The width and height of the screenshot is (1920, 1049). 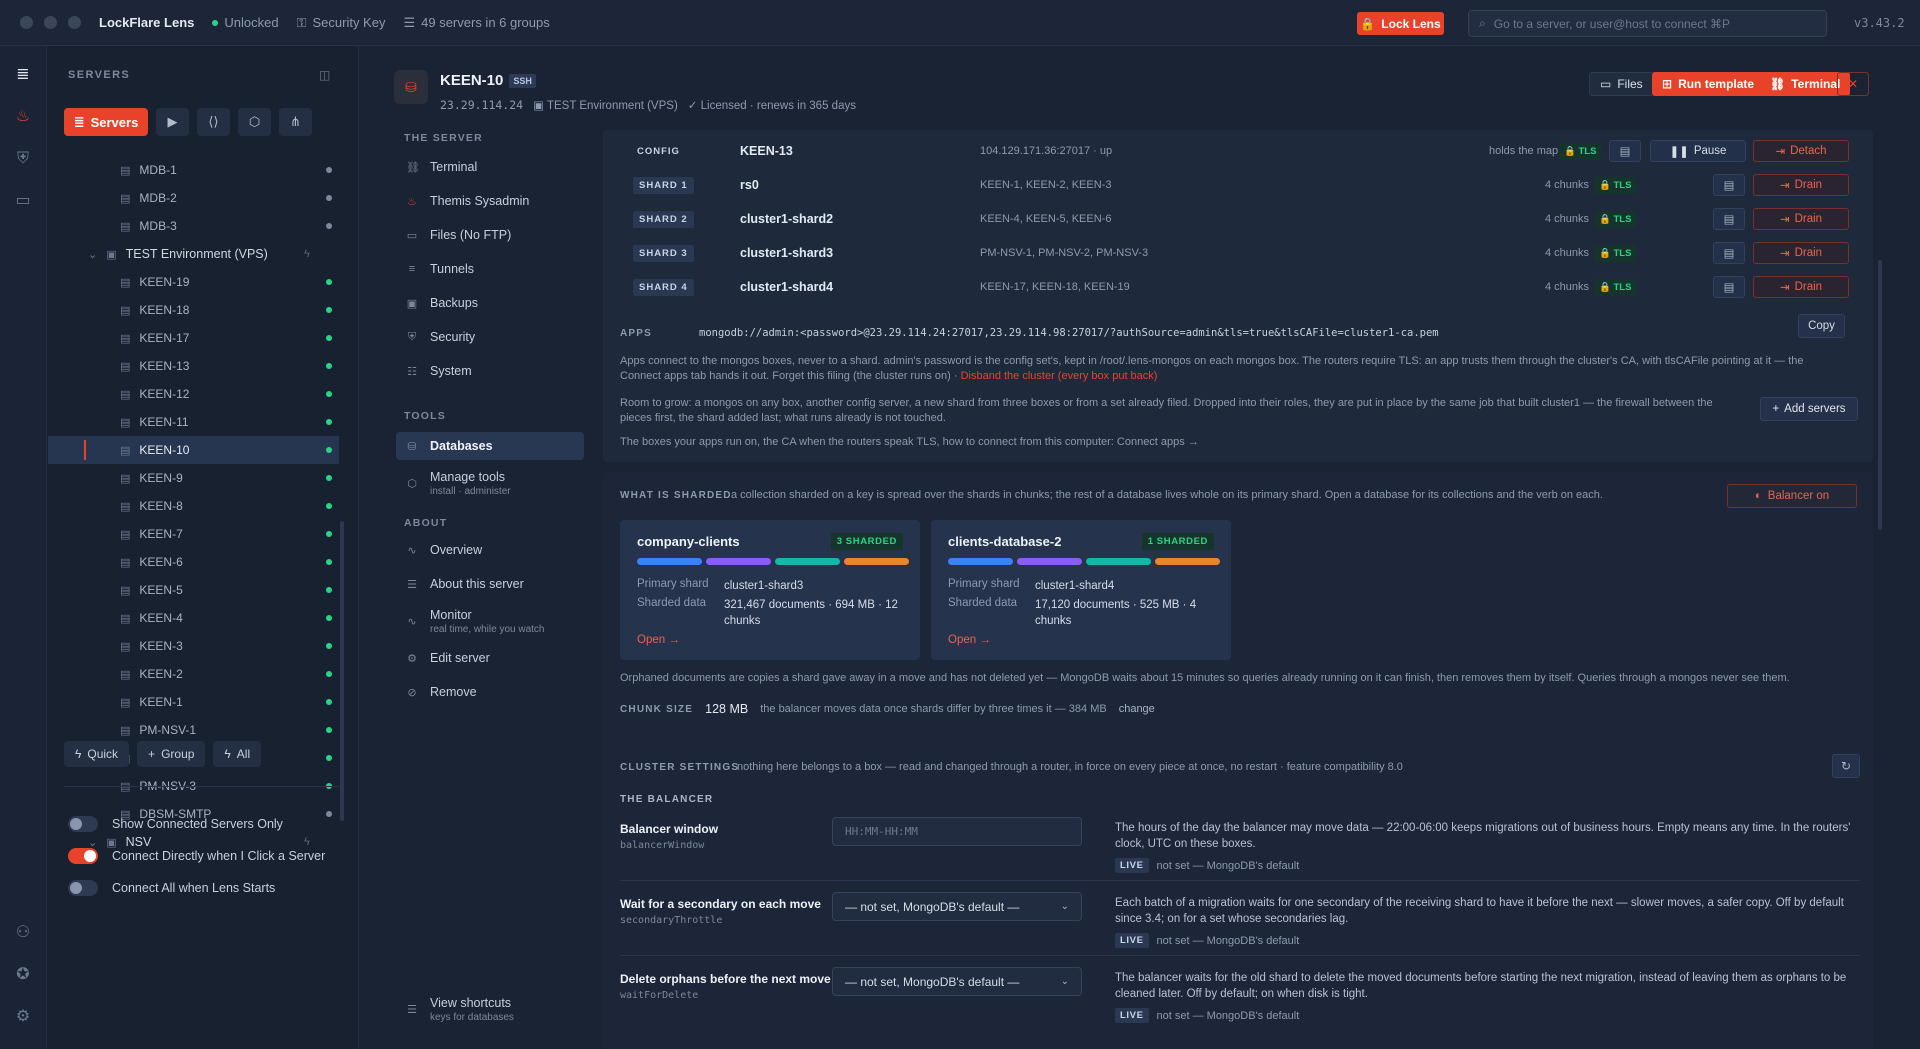 I want to click on sidebar-collapse-icon: ◫, so click(x=324, y=75).